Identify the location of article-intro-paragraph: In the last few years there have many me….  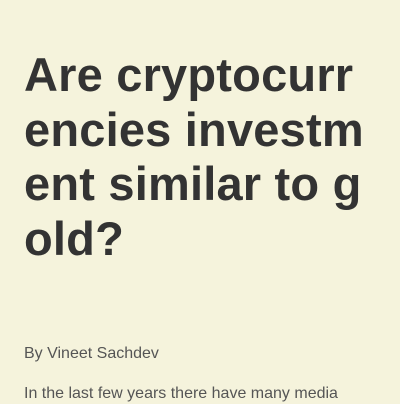
(181, 393).